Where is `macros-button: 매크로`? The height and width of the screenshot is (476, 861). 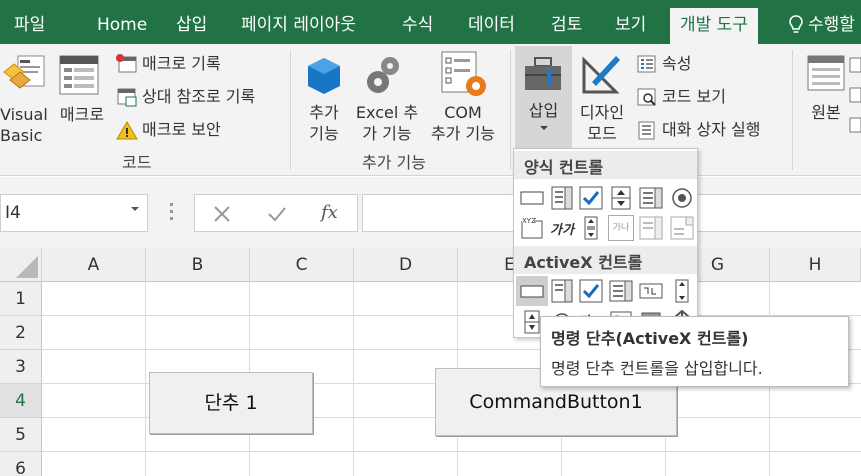 macros-button: 매크로 is located at coordinates (82, 114).